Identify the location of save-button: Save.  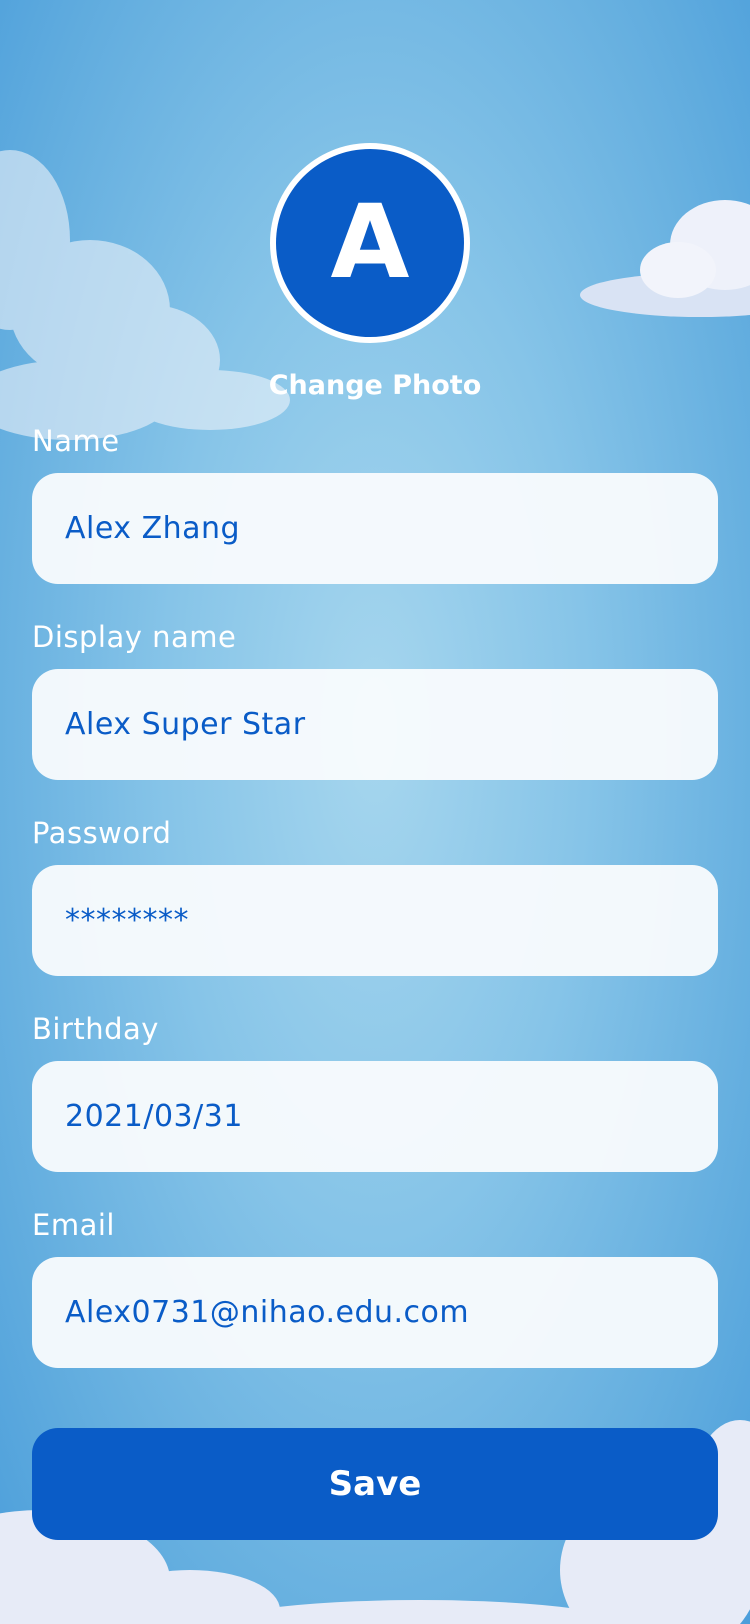
(375, 1484).